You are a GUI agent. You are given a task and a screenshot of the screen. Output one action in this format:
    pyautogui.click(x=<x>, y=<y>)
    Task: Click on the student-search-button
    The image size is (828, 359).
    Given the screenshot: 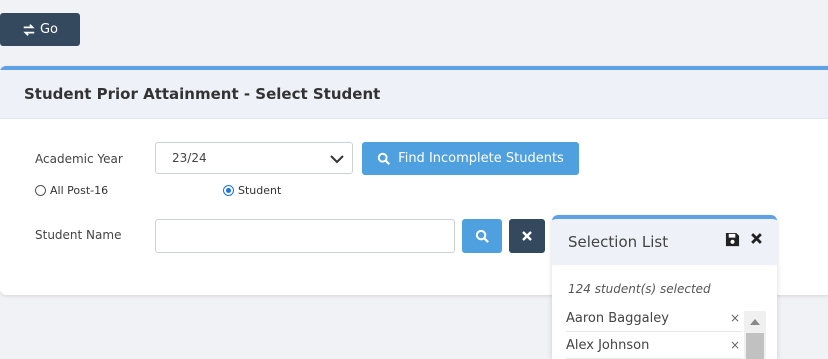 What is the action you would take?
    pyautogui.click(x=482, y=236)
    